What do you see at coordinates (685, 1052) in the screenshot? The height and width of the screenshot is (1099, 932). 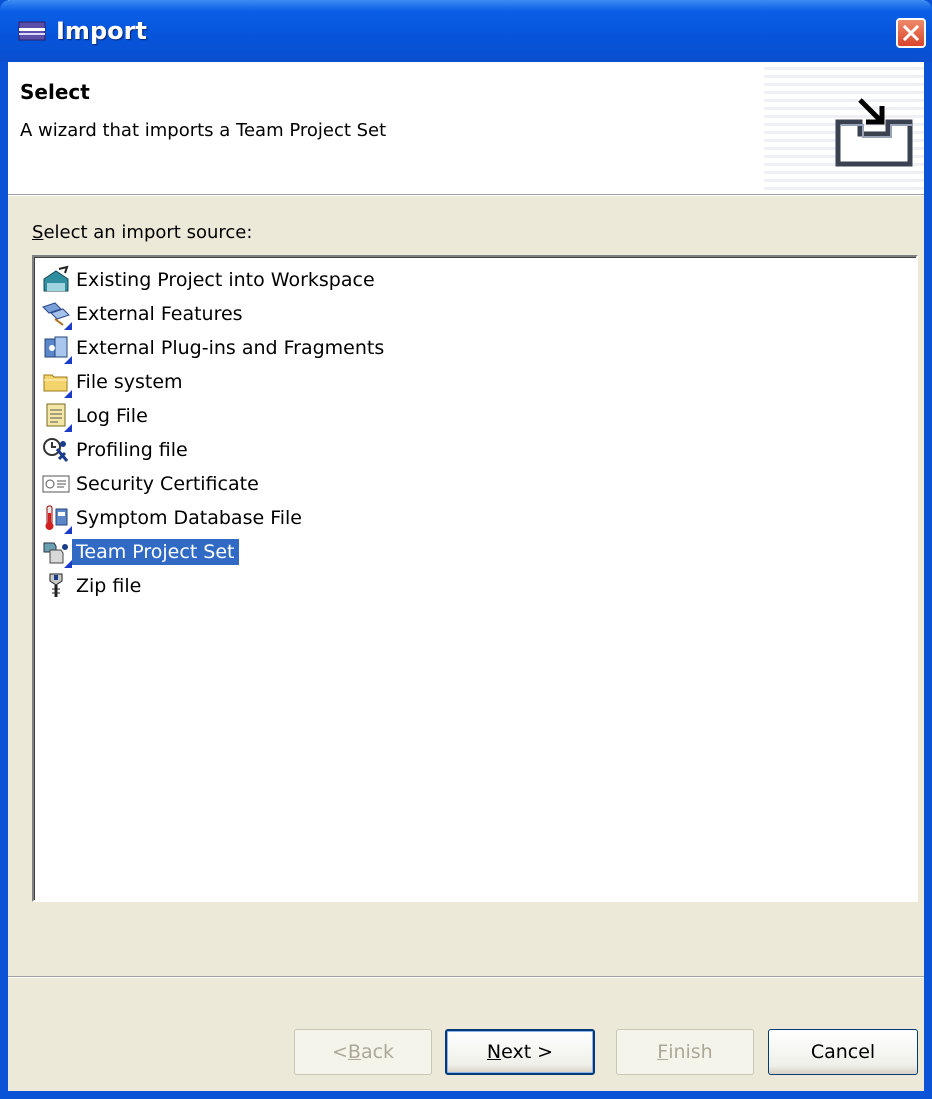 I see `finish-button: Finish` at bounding box center [685, 1052].